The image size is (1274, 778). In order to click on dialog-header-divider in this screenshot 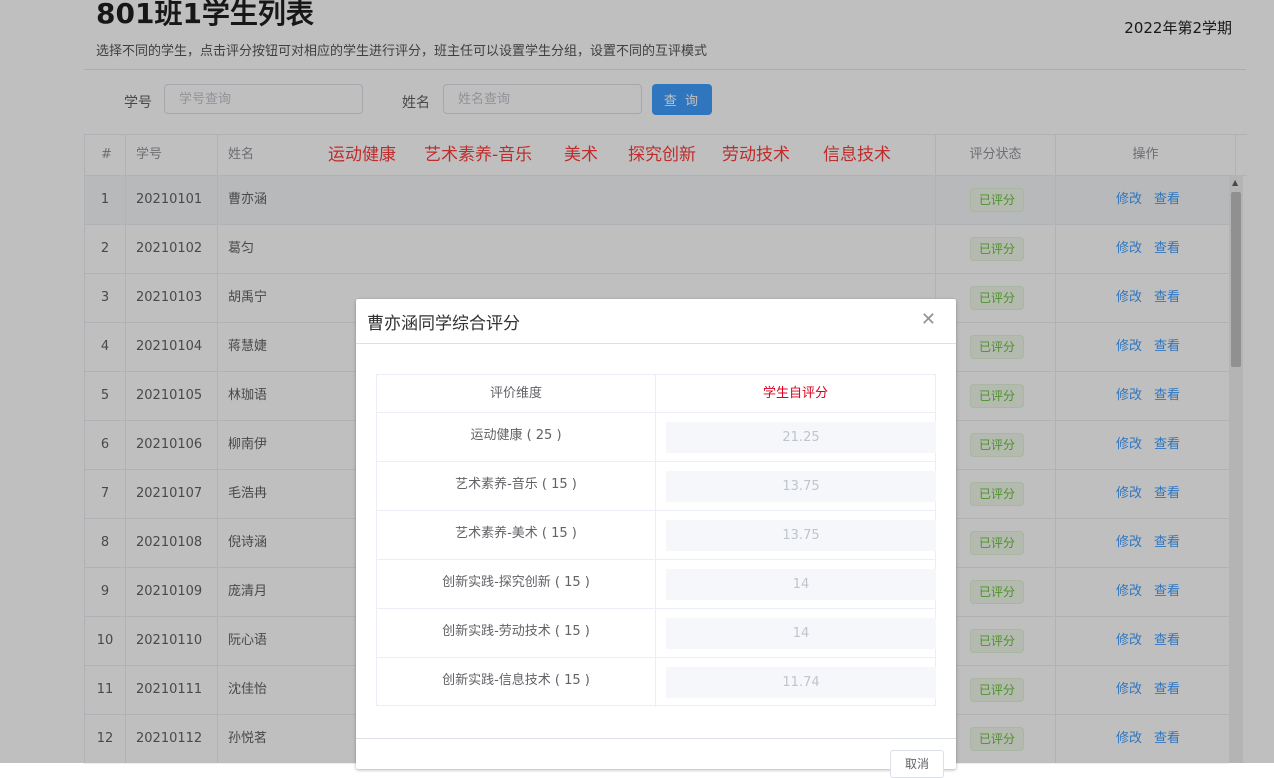, I will do `click(656, 343)`.